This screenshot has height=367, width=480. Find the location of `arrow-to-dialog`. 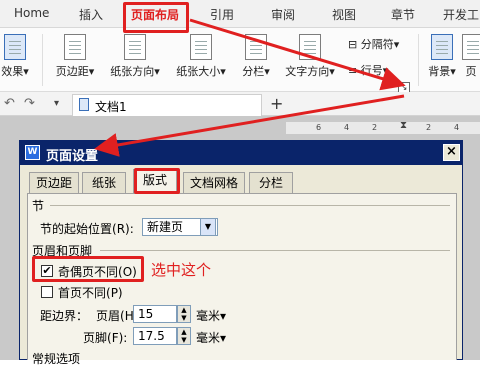

arrow-to-dialog is located at coordinates (249, 125).